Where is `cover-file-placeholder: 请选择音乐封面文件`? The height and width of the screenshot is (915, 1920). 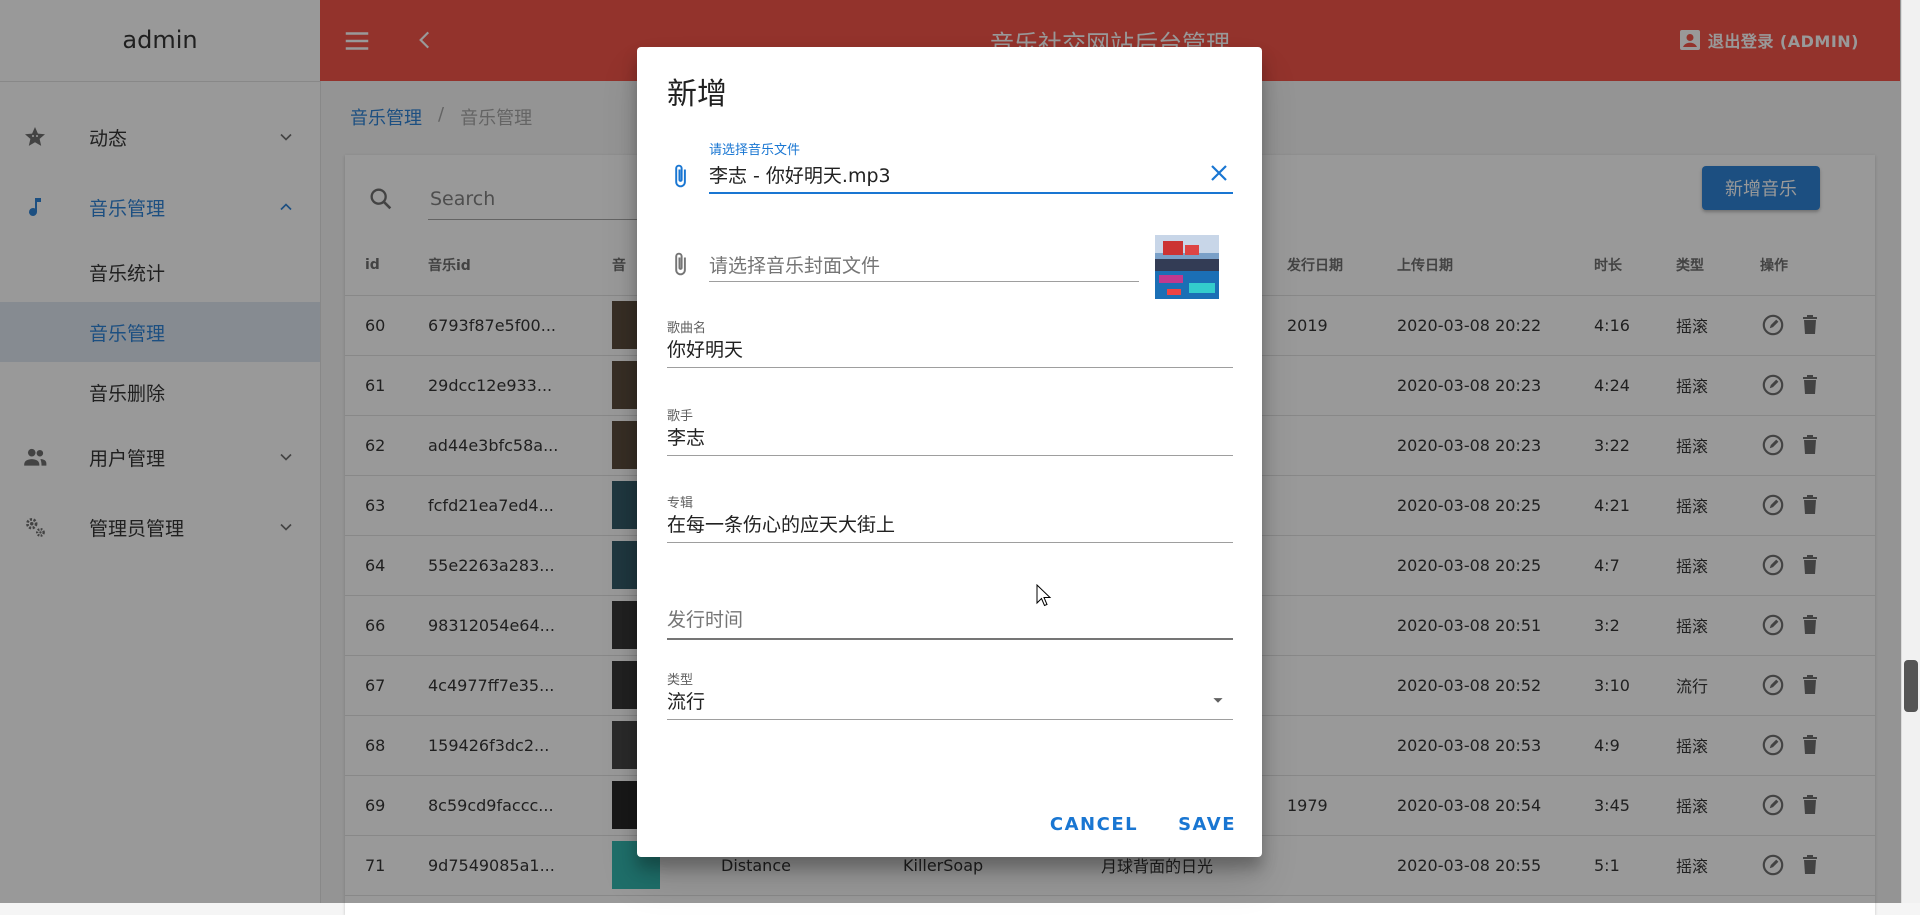 cover-file-placeholder: 请选择音乐封面文件 is located at coordinates (795, 266).